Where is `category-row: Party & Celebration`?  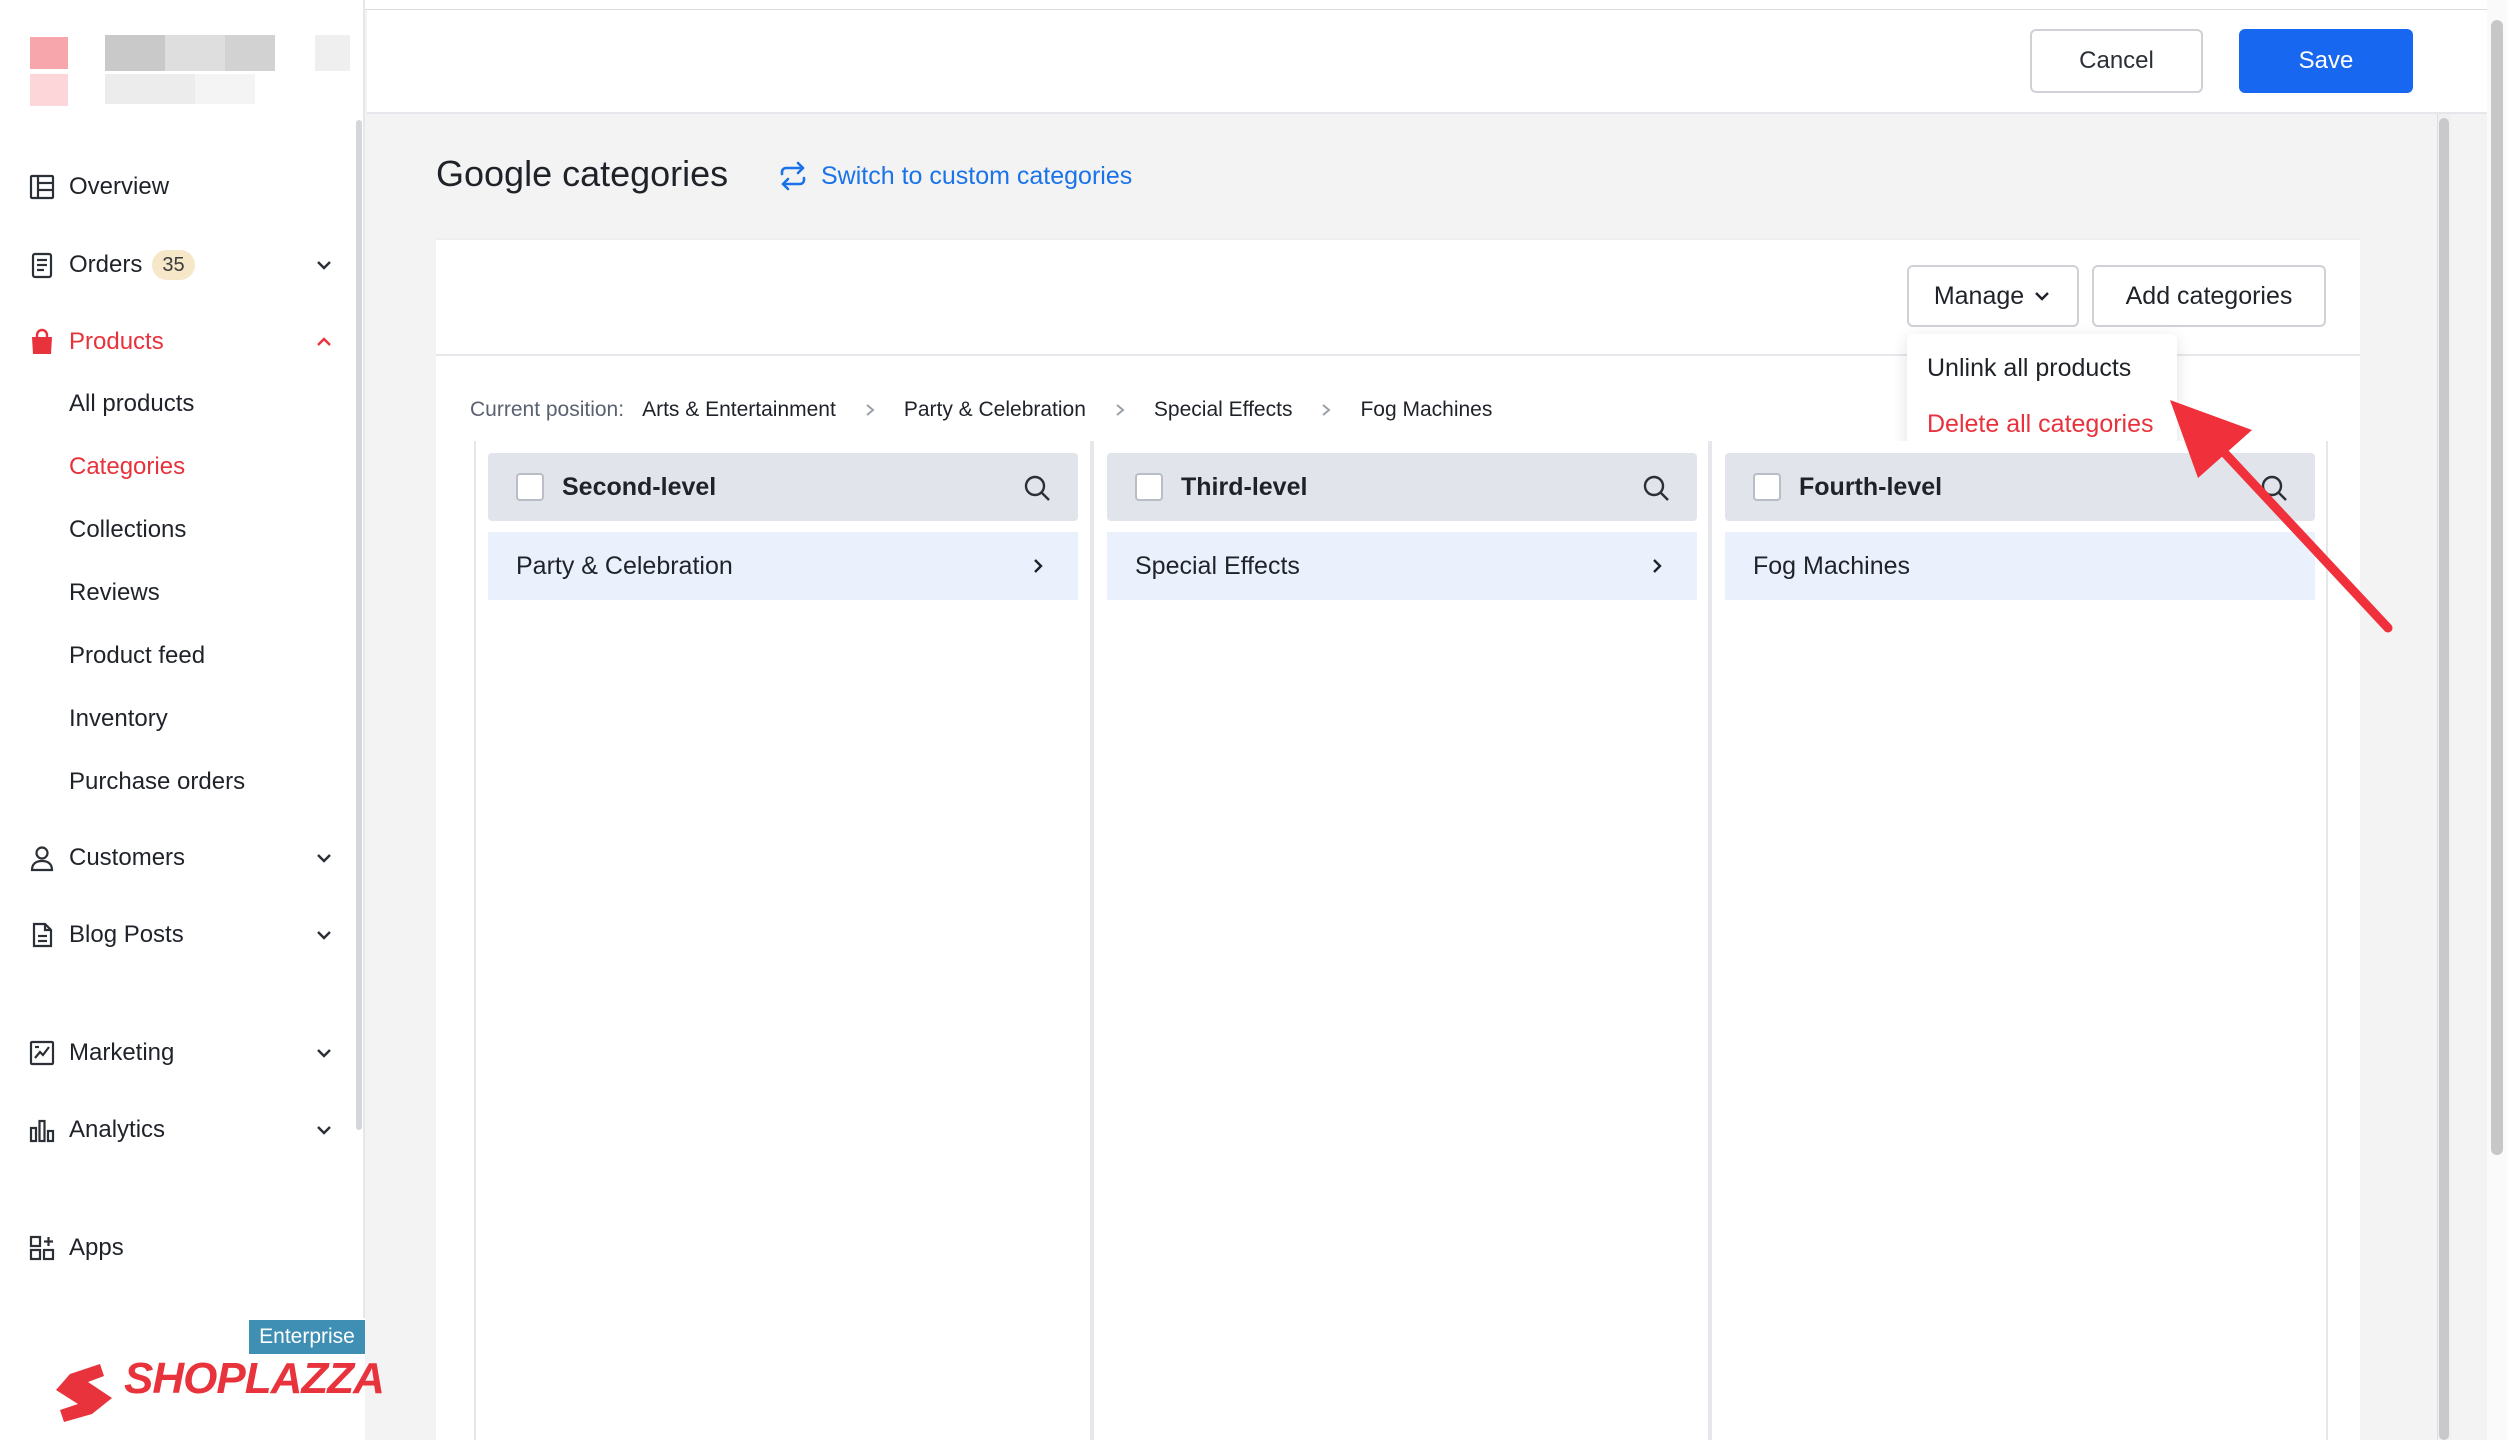
category-row: Party & Celebration is located at coordinates (783, 566).